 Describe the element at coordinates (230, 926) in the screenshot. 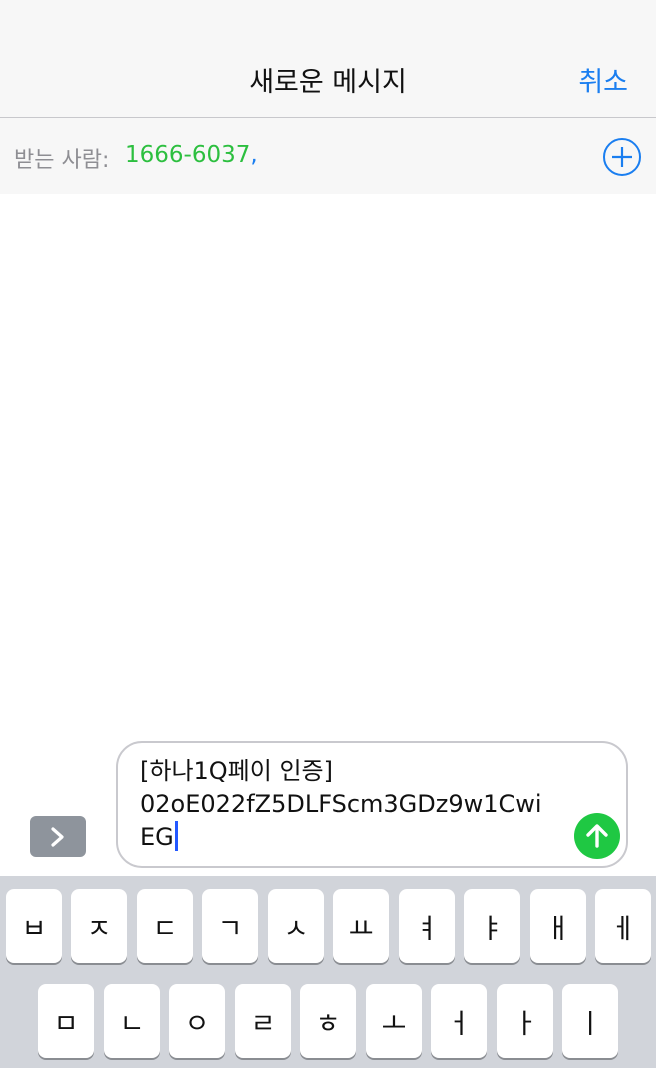

I see `key-giyeok: ㄱ` at that location.